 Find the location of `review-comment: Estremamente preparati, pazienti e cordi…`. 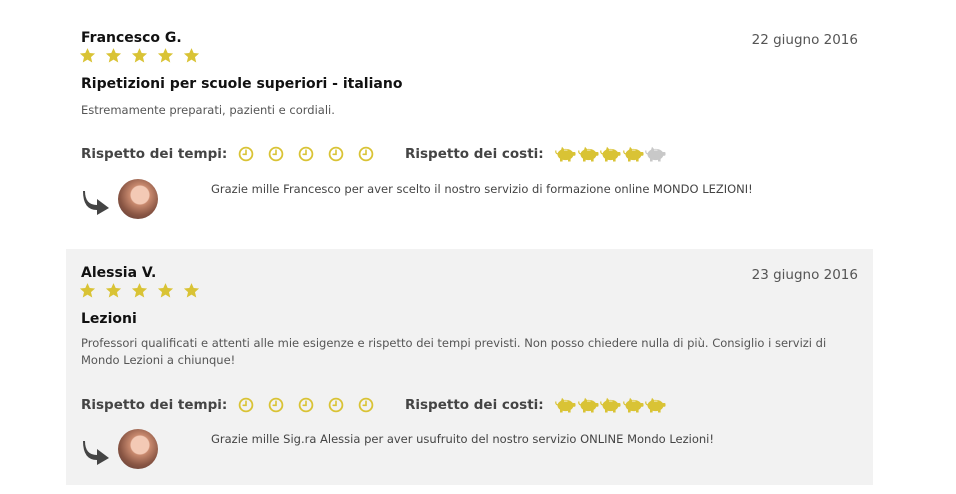

review-comment: Estremamente preparati, pazienti e cordi… is located at coordinates (208, 110).